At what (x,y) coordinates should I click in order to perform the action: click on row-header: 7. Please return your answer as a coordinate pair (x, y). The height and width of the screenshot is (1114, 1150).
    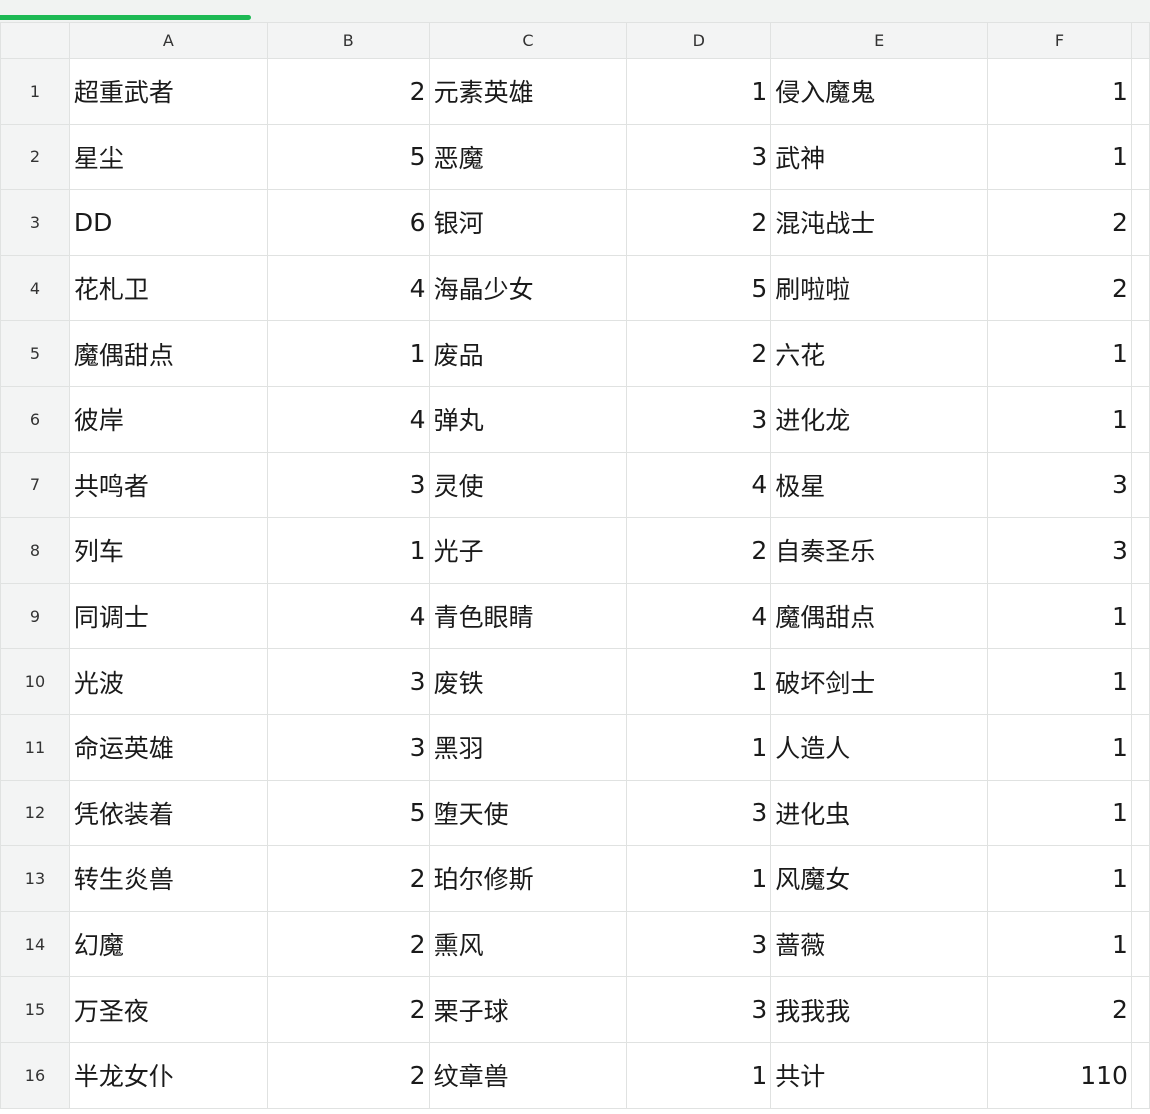
    Looking at the image, I should click on (35, 485).